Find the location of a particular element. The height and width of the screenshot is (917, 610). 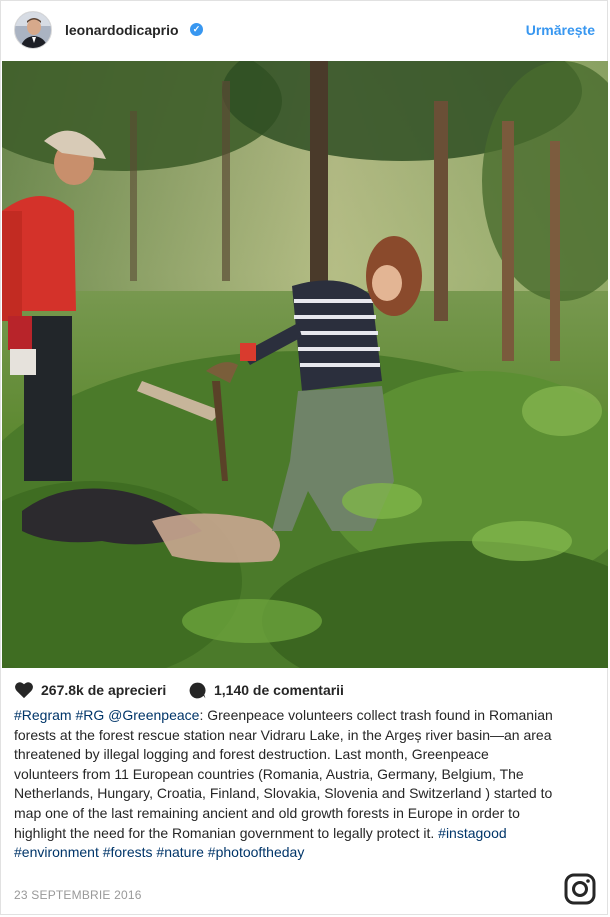

verified-badge-icon: ✓ is located at coordinates (196, 29).